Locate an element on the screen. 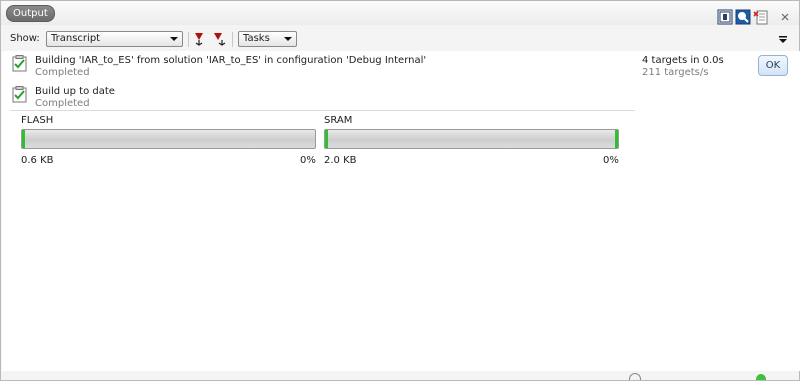 The width and height of the screenshot is (800, 381). next-error-icon is located at coordinates (220, 39).